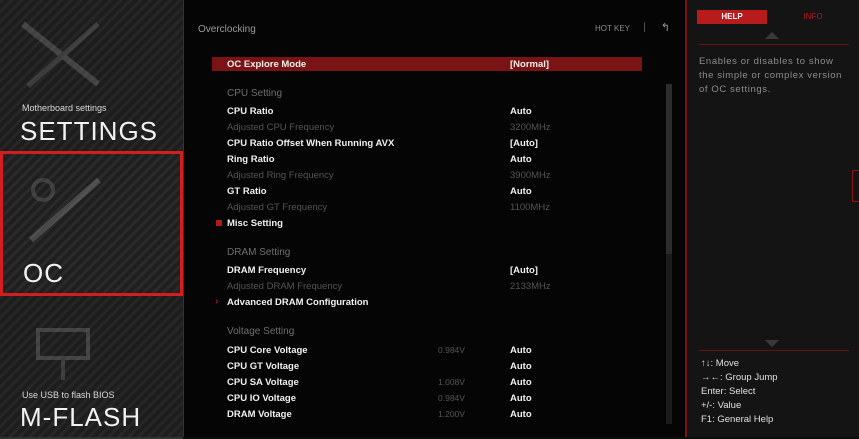 The height and width of the screenshot is (439, 859). What do you see at coordinates (530, 64) in the screenshot?
I see `row-value: [Normal]` at bounding box center [530, 64].